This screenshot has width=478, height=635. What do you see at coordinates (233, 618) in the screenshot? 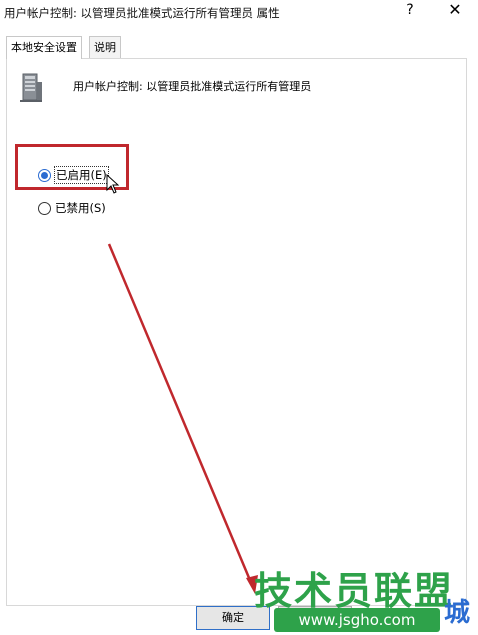
I see `ok-button: 确定` at bounding box center [233, 618].